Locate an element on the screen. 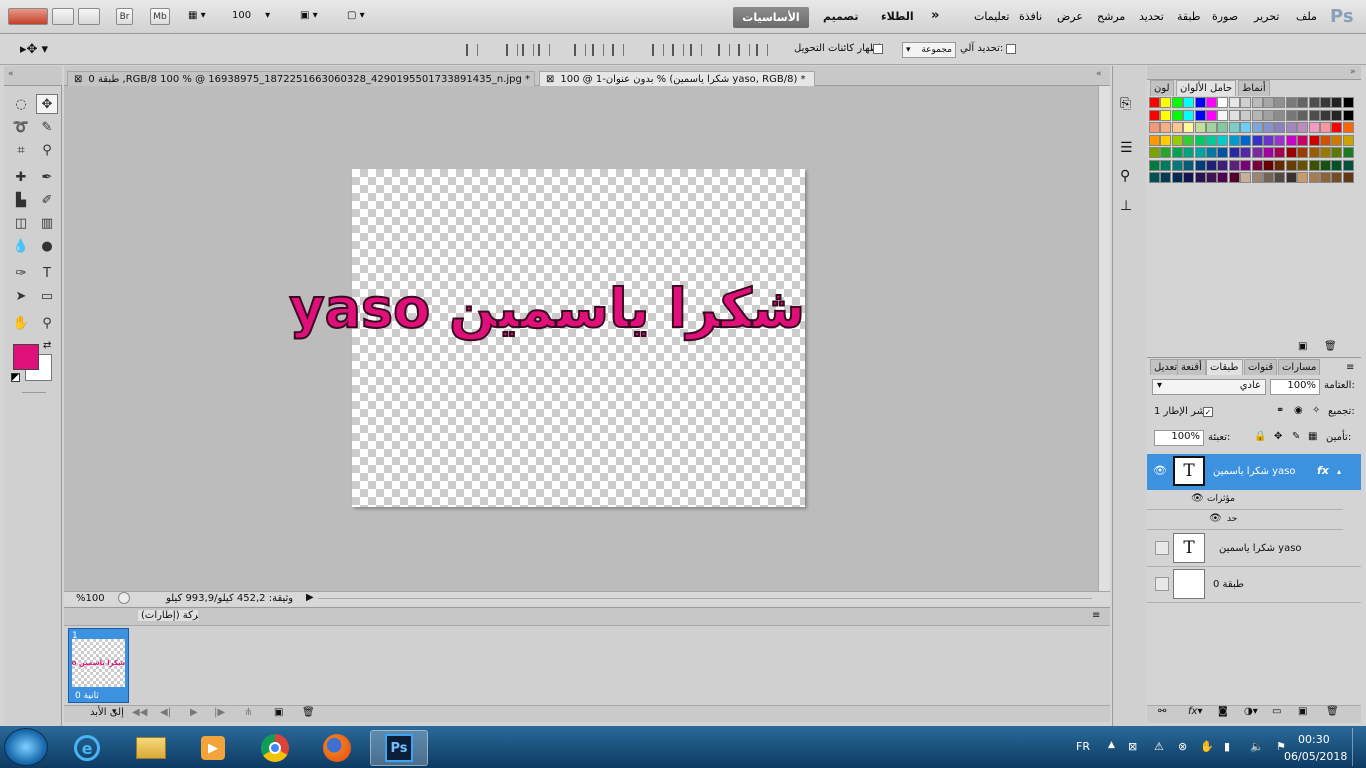  auto-select-dropdown: ▾ مجموعة is located at coordinates (929, 50).